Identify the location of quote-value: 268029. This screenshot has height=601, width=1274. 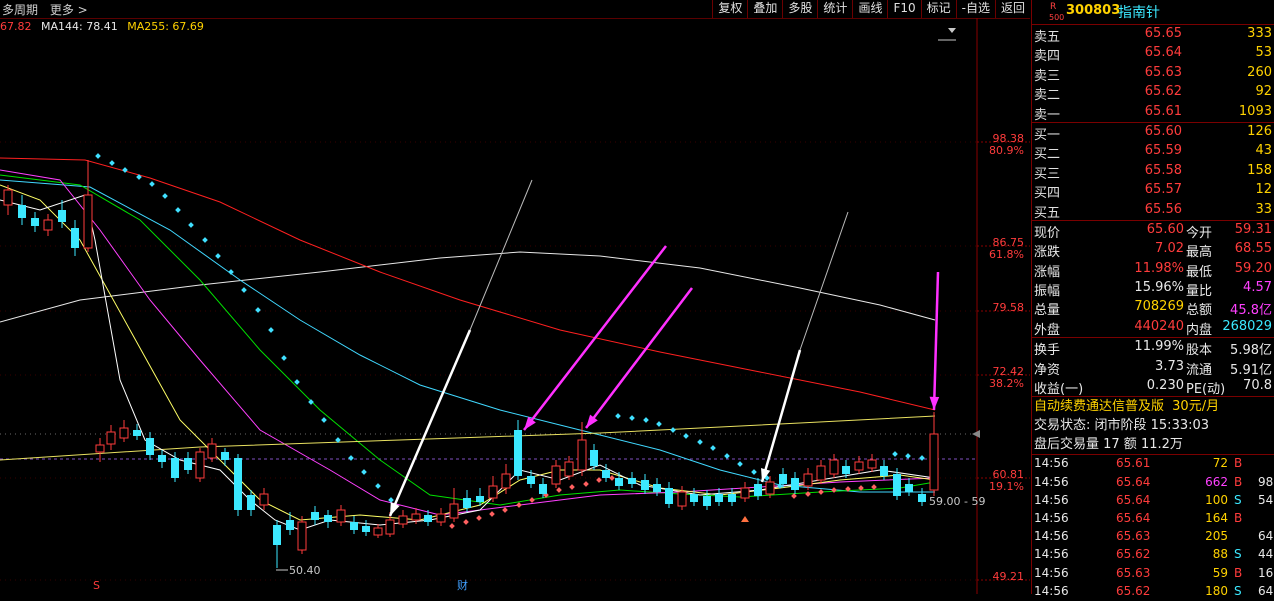
(1247, 326).